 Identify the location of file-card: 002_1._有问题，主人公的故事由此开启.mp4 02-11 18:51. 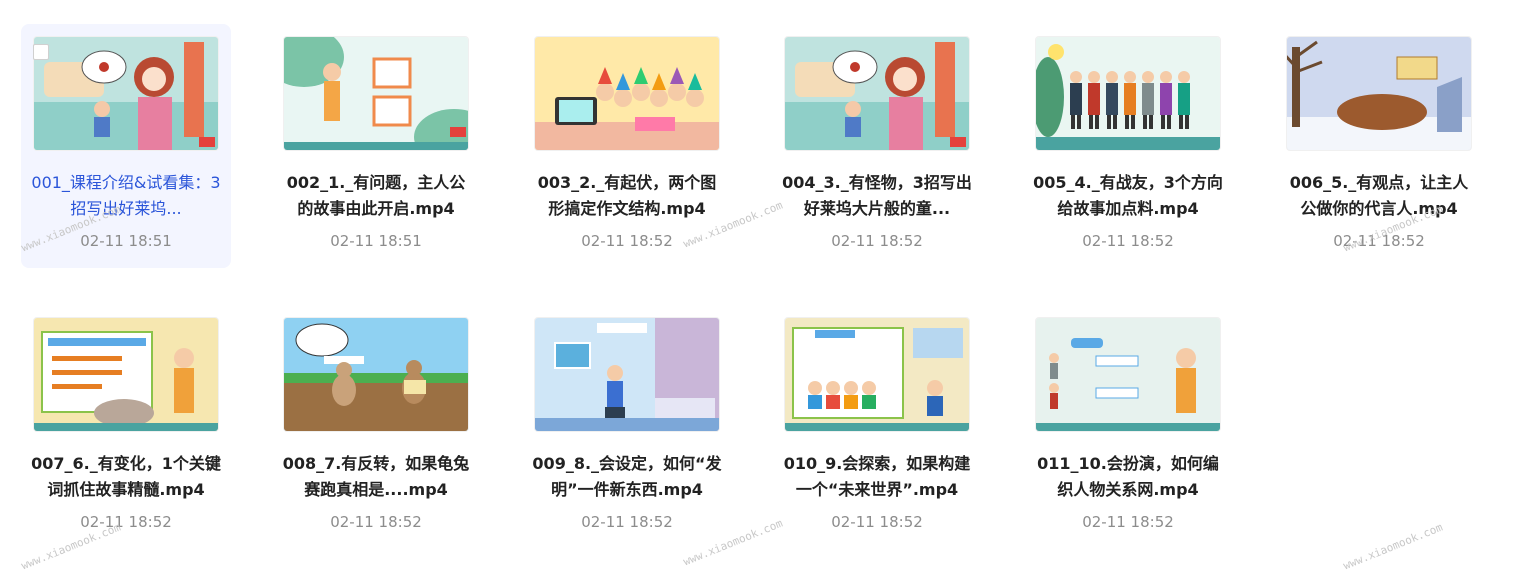
(376, 146).